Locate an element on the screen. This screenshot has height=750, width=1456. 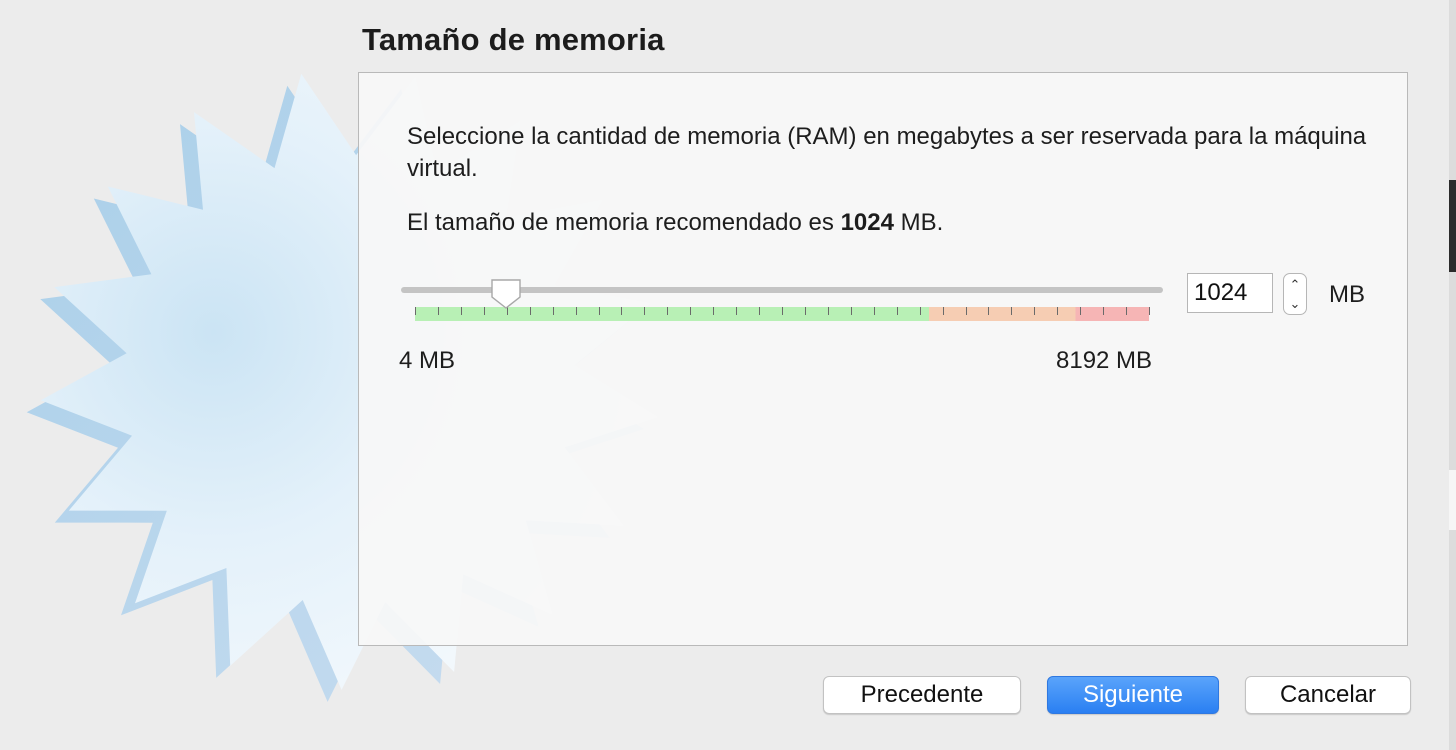
memory-range-indicator is located at coordinates (782, 314).